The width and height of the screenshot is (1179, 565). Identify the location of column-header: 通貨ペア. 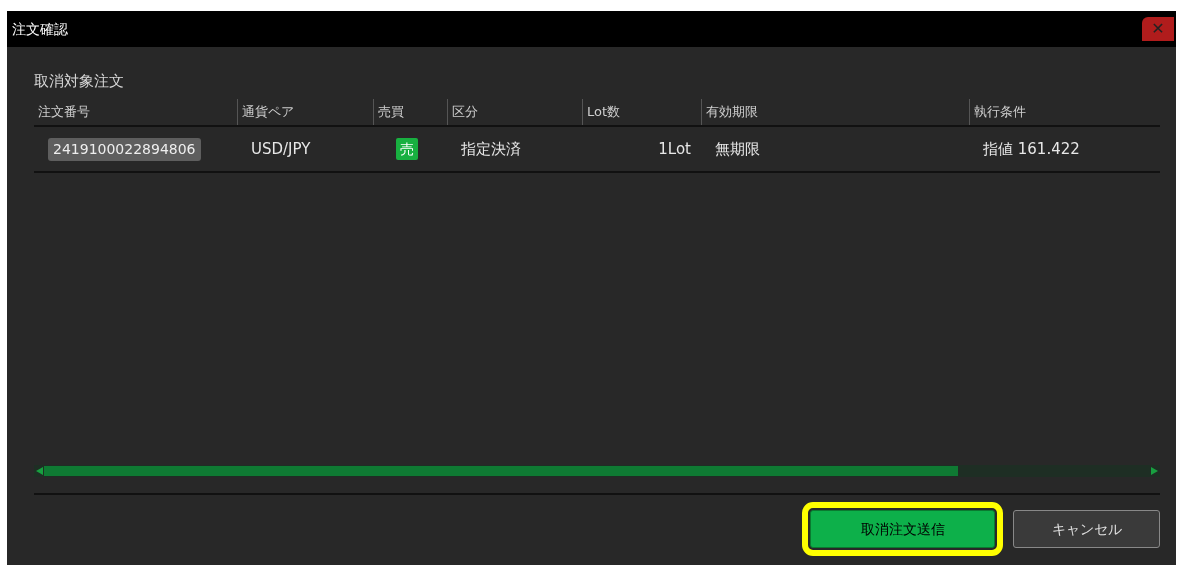
(266, 112).